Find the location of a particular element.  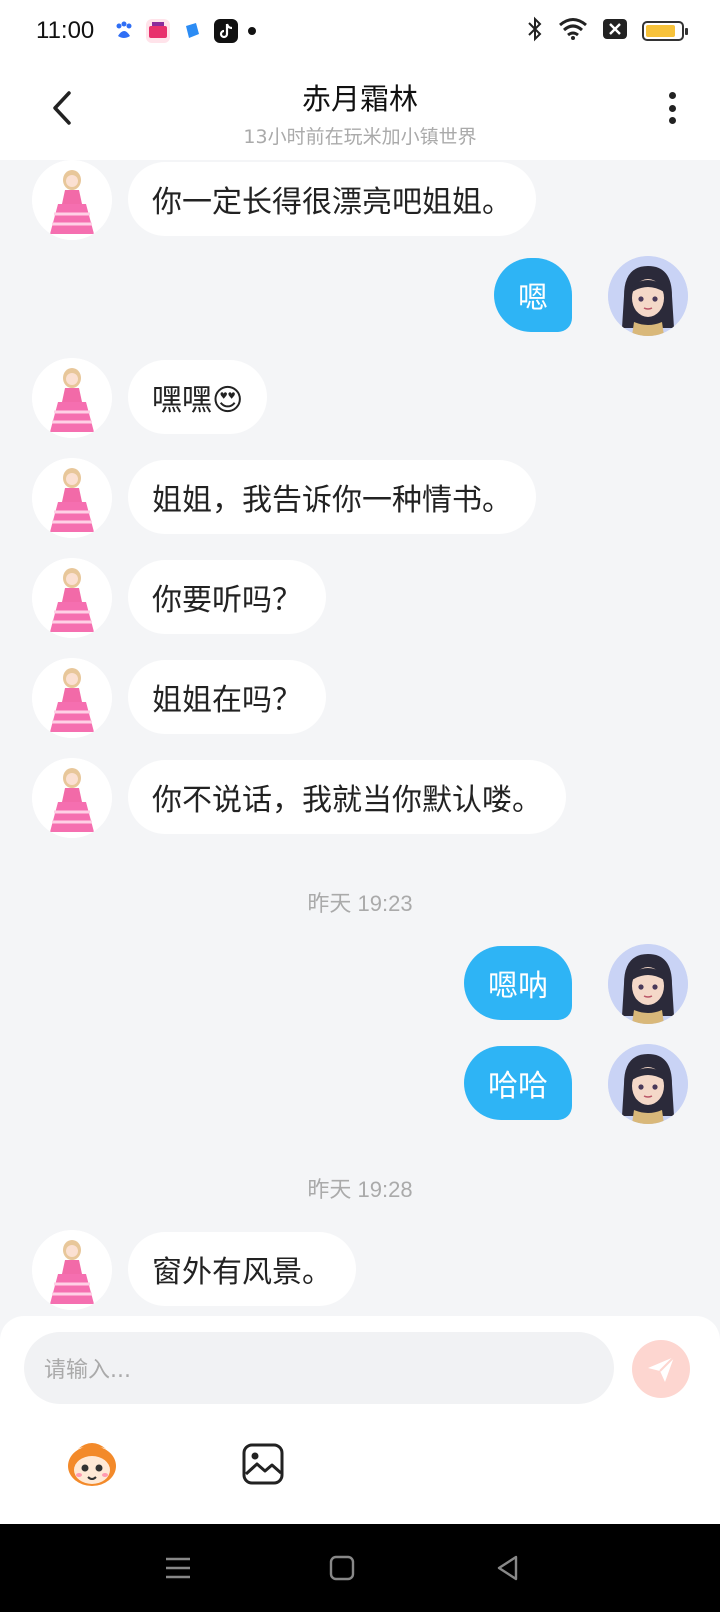

image-icon is located at coordinates (263, 1464).